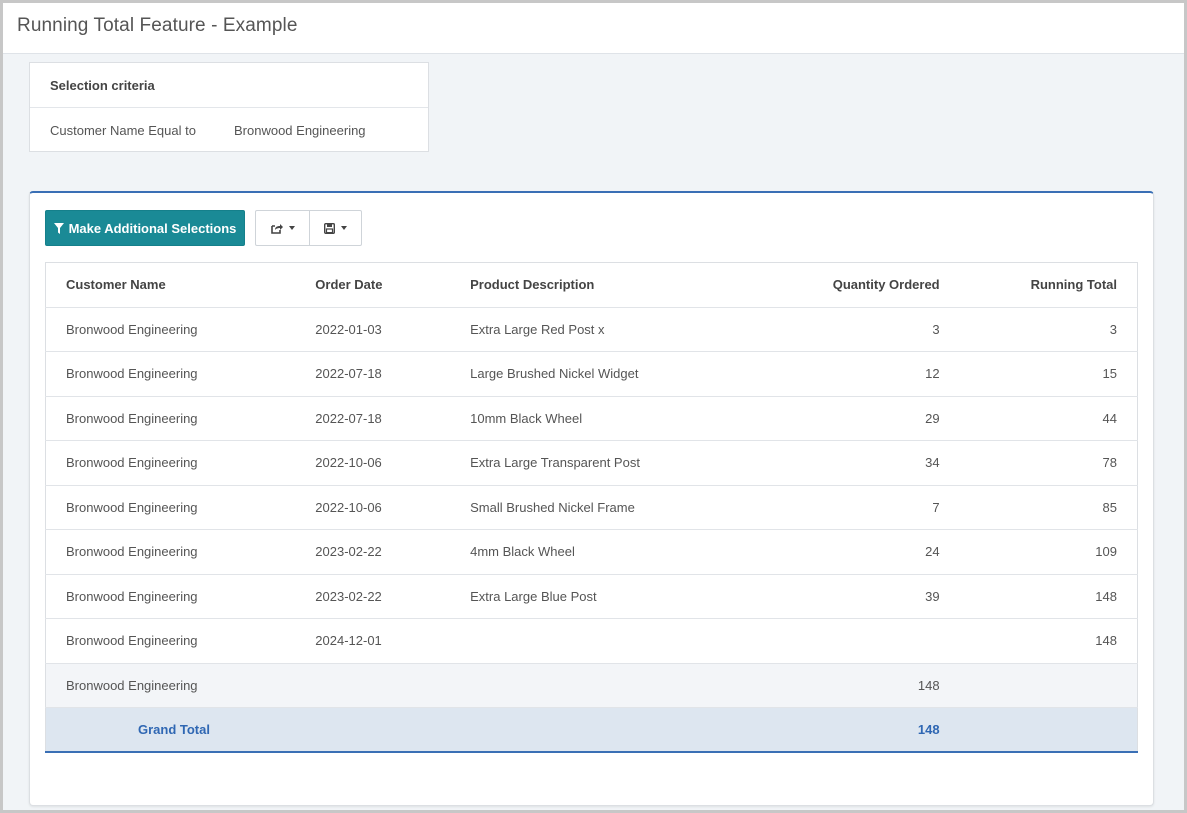  Describe the element at coordinates (575, 285) in the screenshot. I see `header-product-description: Product Description` at that location.